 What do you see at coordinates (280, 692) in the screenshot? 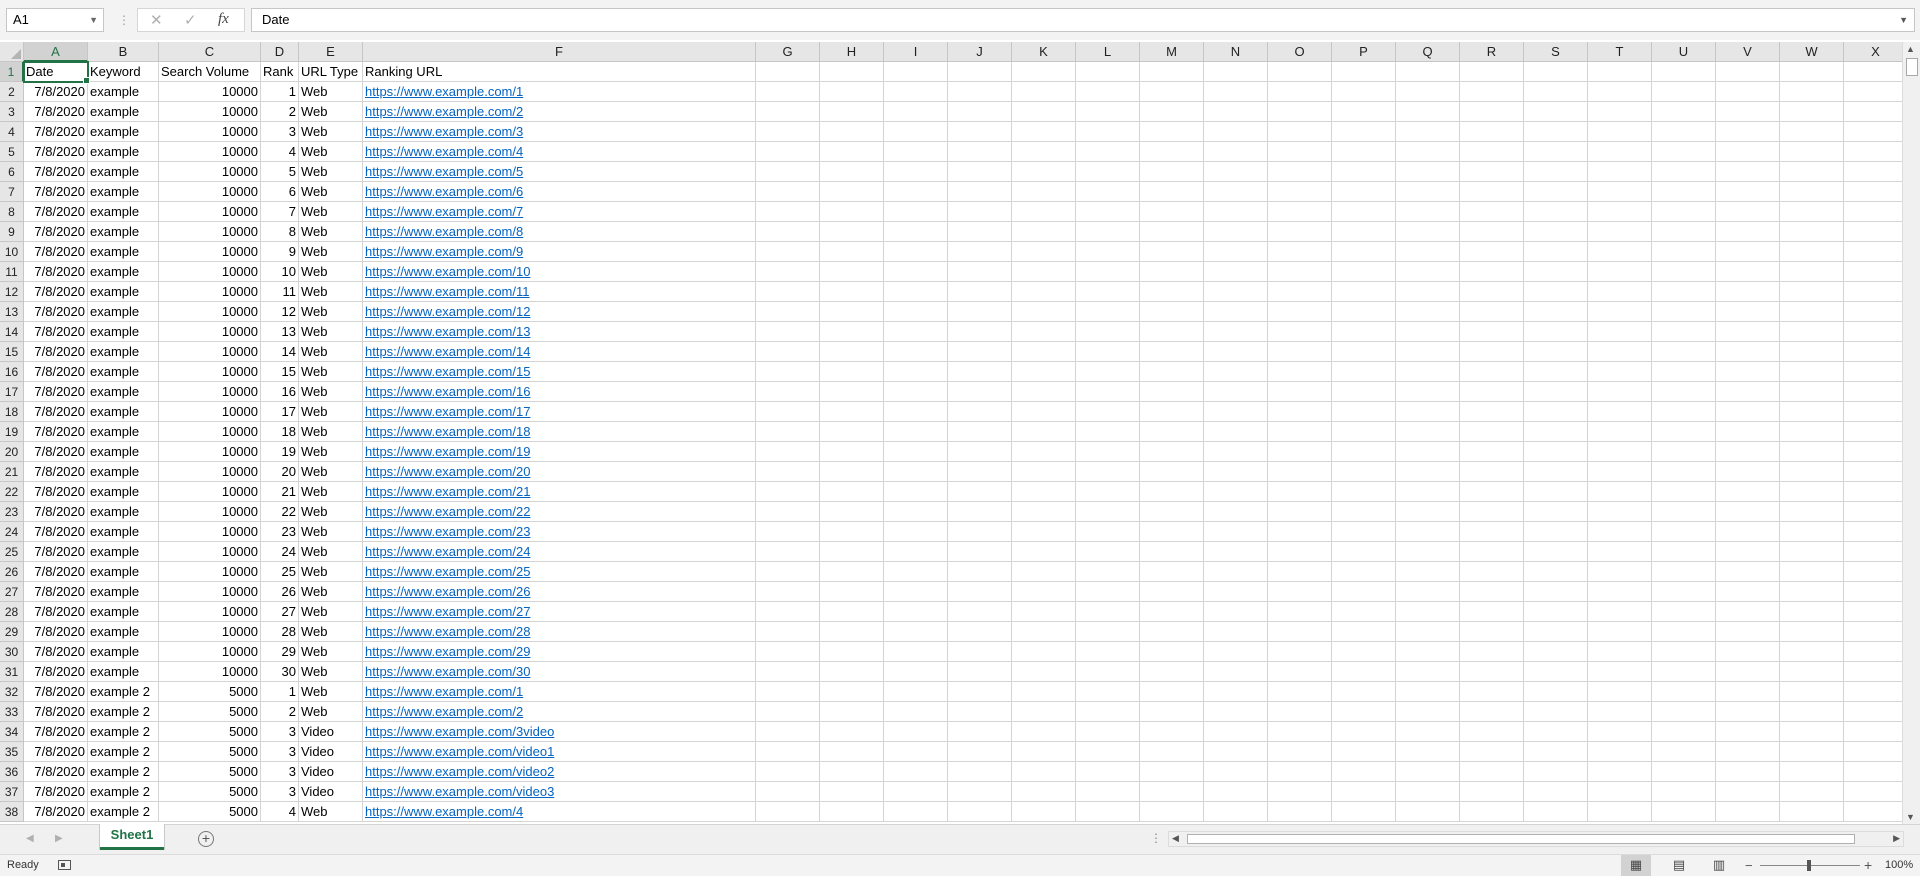
I see `cell: 1` at bounding box center [280, 692].